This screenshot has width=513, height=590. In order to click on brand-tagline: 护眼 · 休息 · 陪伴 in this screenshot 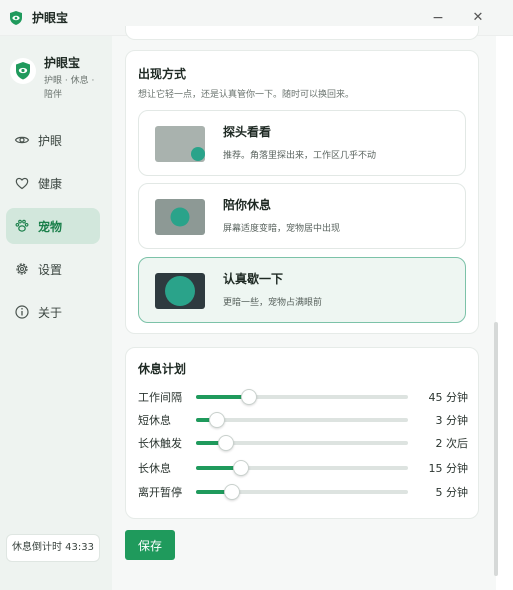, I will do `click(69, 88)`.